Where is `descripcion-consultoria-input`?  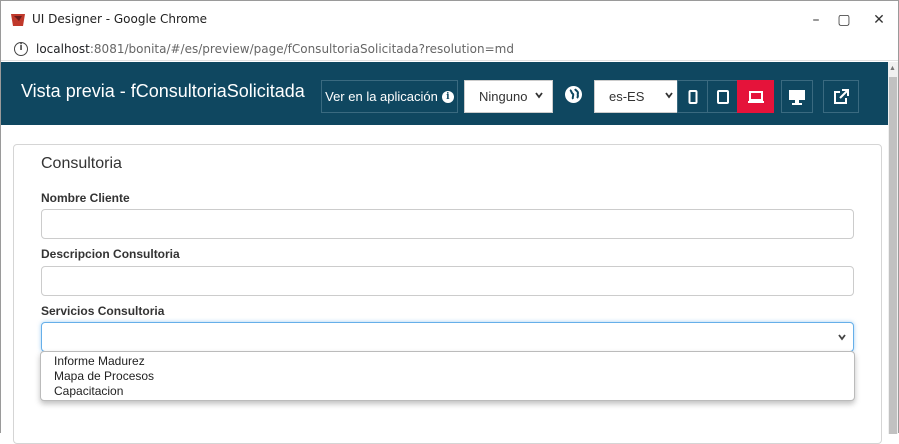
descripcion-consultoria-input is located at coordinates (447, 281).